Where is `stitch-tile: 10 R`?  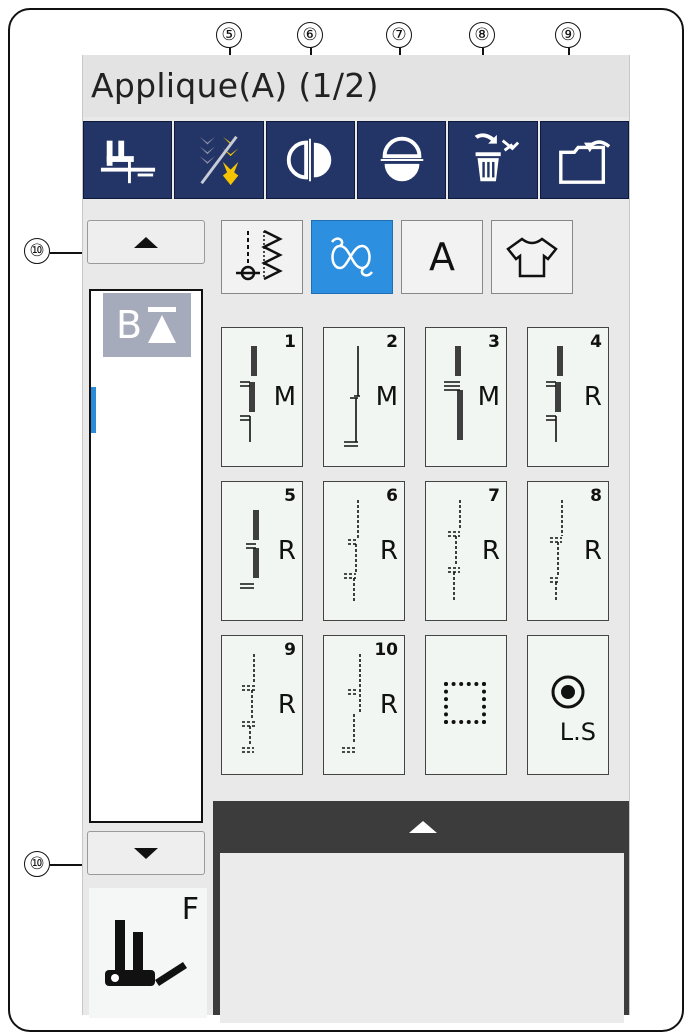
stitch-tile: 10 R is located at coordinates (364, 705).